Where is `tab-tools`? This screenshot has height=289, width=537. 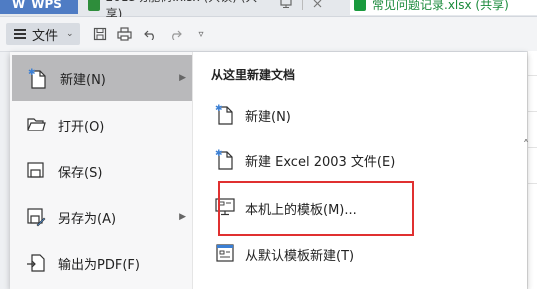
tab-tools is located at coordinates (301, 7).